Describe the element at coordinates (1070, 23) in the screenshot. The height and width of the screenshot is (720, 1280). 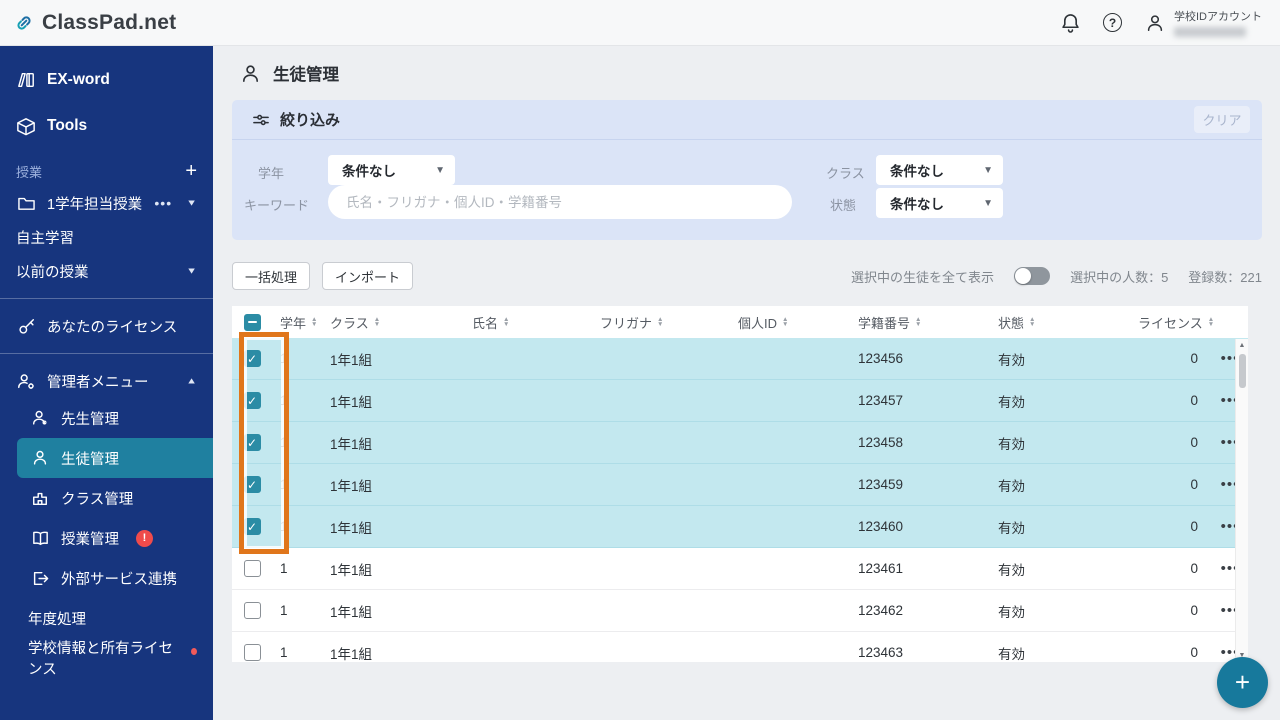
I see `notification-bell-icon` at that location.